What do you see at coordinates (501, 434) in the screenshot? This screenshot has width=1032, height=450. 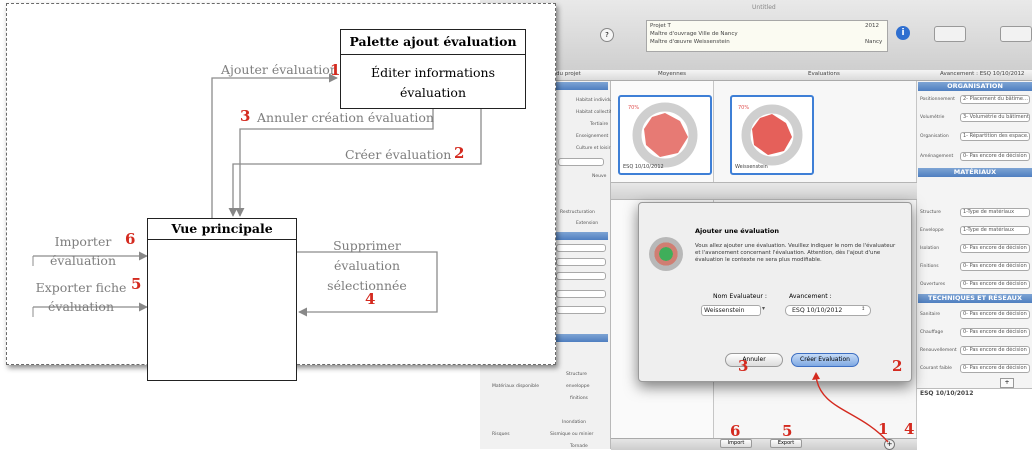 I see `left-row: Risques` at bounding box center [501, 434].